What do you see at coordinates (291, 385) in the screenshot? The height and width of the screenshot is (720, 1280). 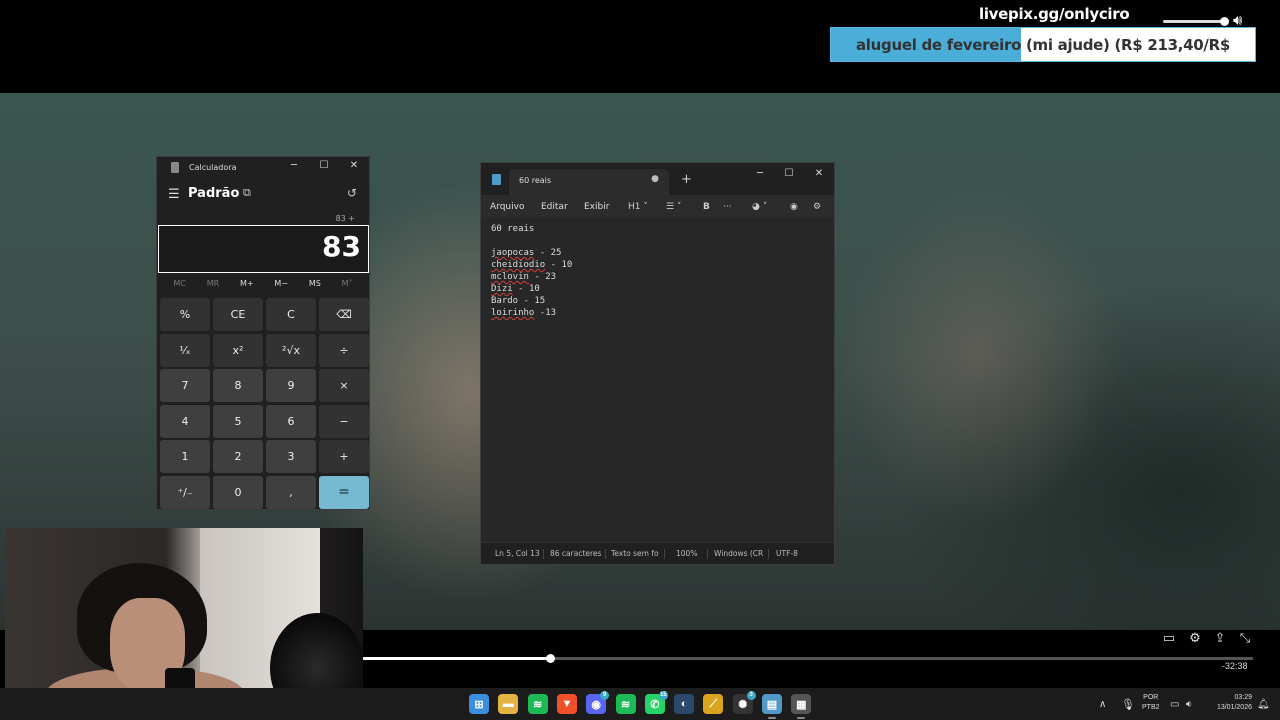 I see `digit-9-button: 9` at bounding box center [291, 385].